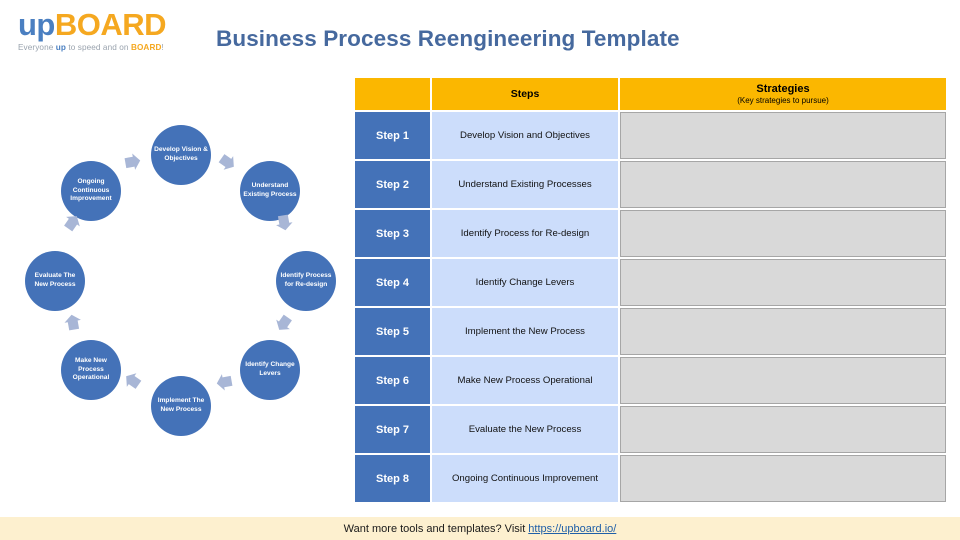  I want to click on cycle-node-label: Develop Vision & Objectives, so click(181, 154).